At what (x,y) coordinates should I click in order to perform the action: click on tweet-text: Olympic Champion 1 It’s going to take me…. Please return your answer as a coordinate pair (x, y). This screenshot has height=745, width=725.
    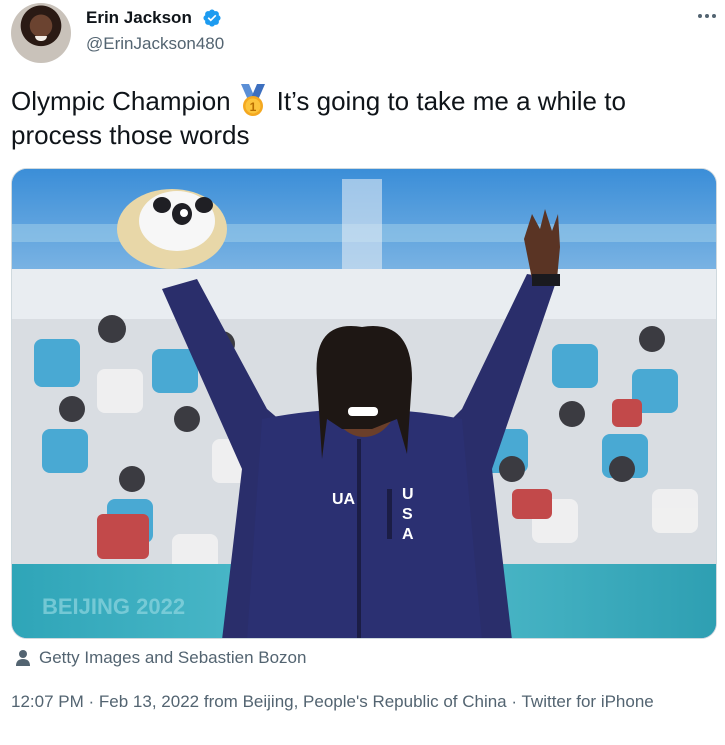
    Looking at the image, I should click on (361, 118).